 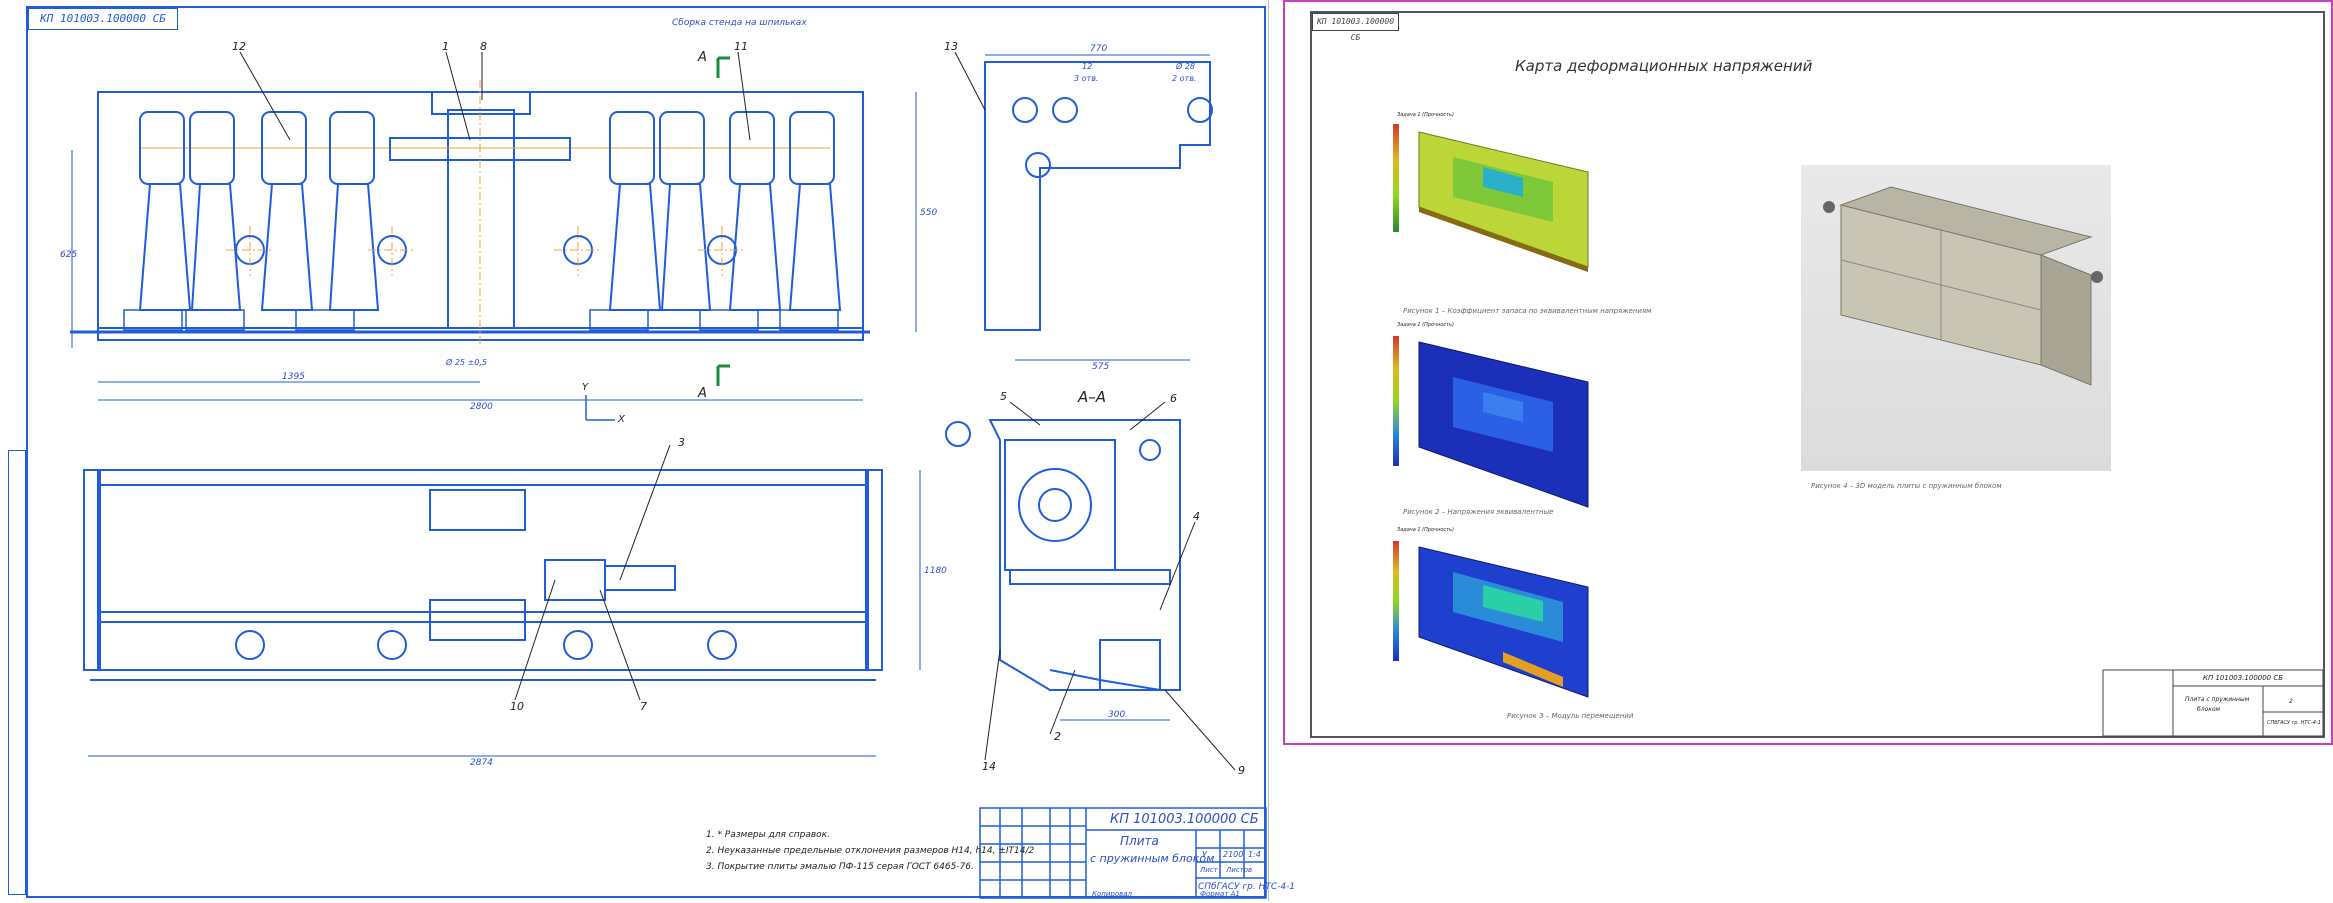 What do you see at coordinates (1204, 854) in the screenshot?
I see `tb-stage-letter: У` at bounding box center [1204, 854].